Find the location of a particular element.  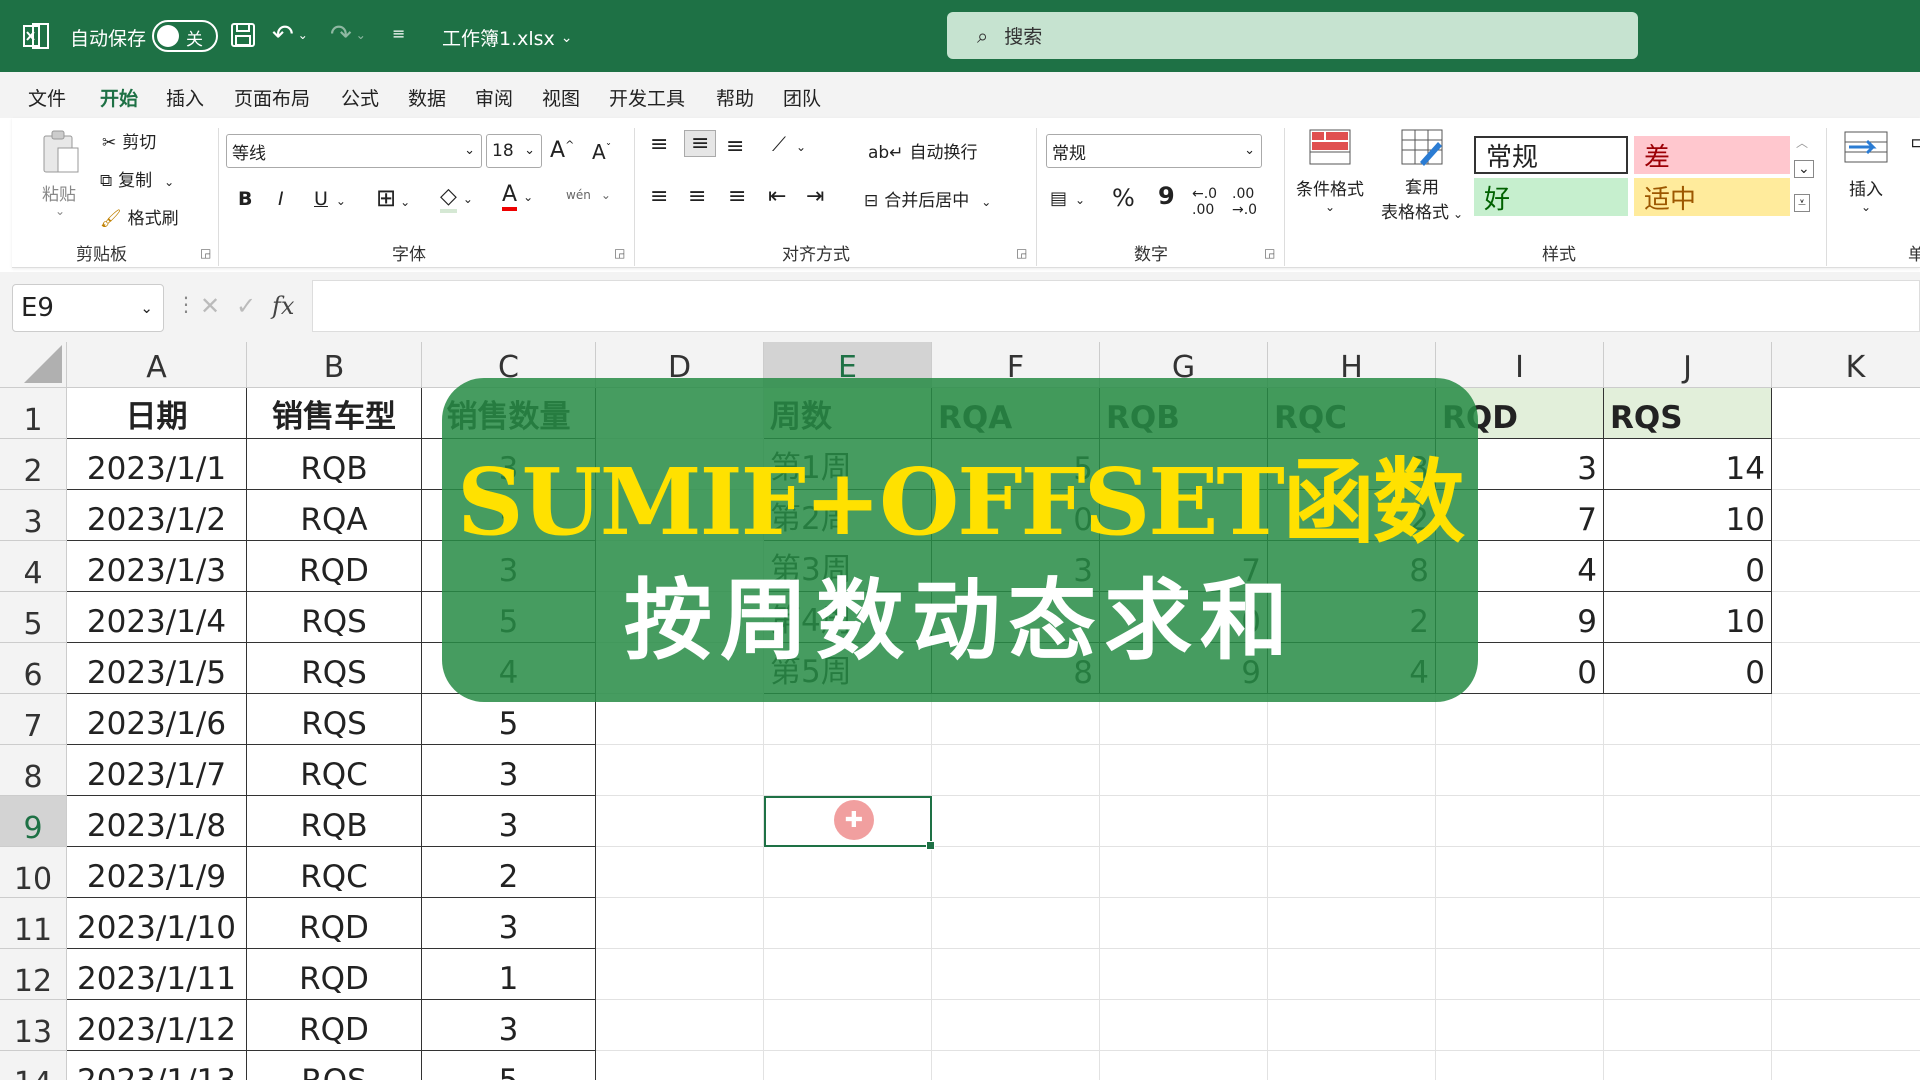

cell-i8 is located at coordinates (1520, 770).